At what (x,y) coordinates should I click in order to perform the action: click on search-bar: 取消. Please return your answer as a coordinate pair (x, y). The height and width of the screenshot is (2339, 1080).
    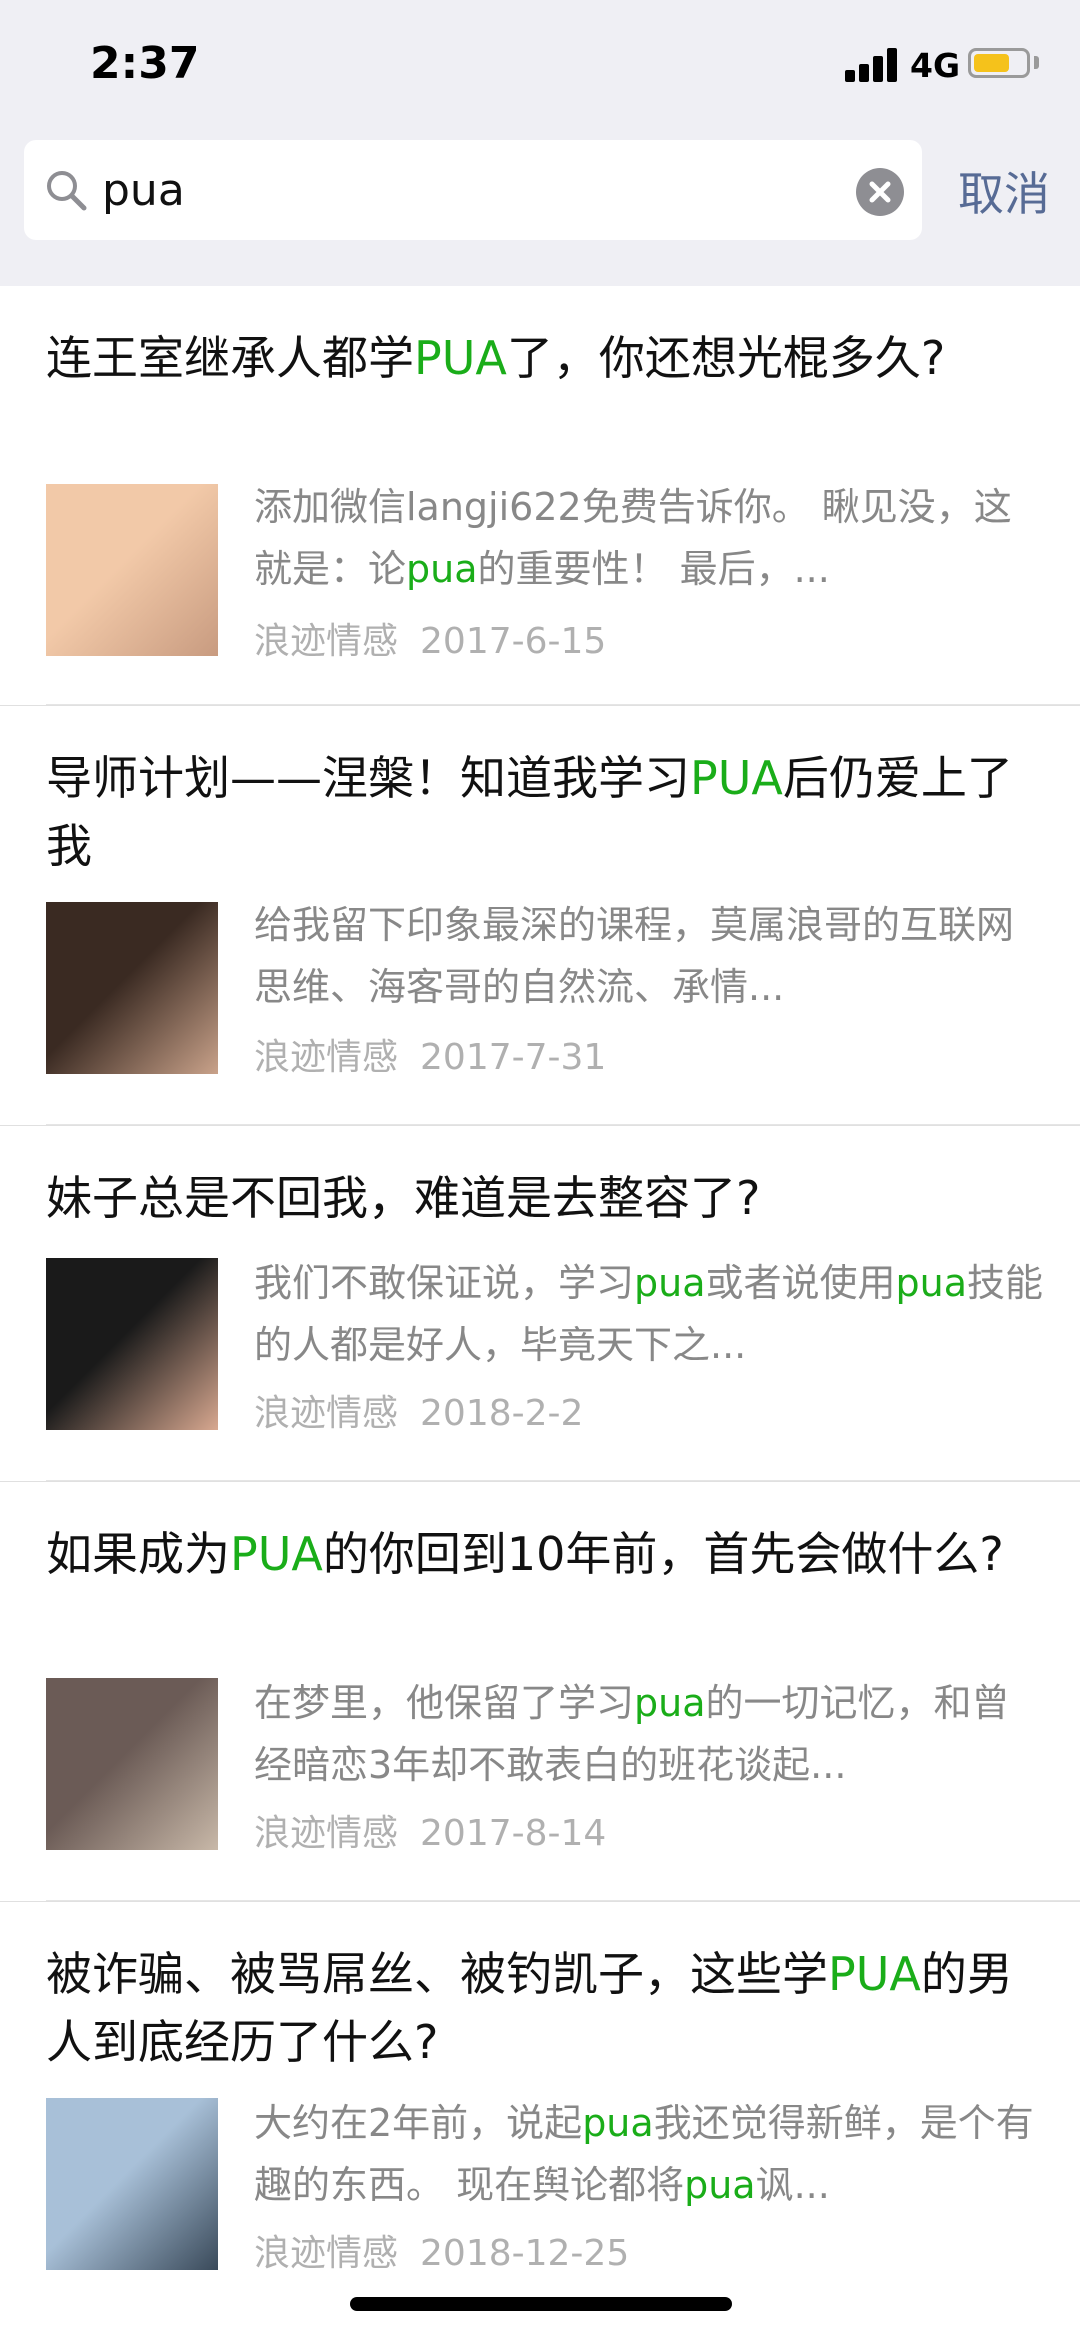
    Looking at the image, I should click on (540, 212).